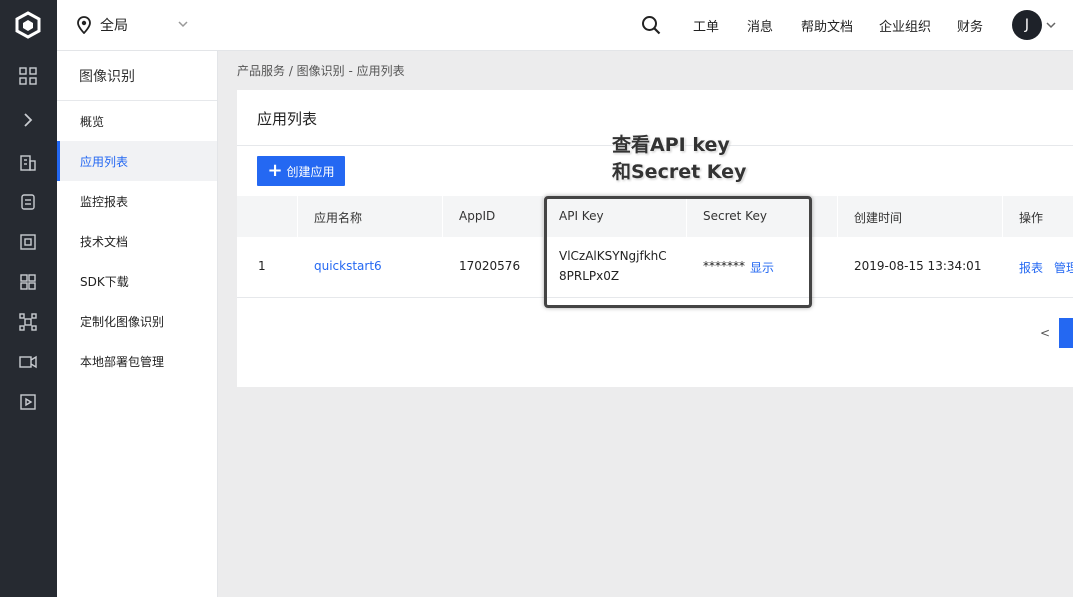  I want to click on avatar: J, so click(1027, 25).